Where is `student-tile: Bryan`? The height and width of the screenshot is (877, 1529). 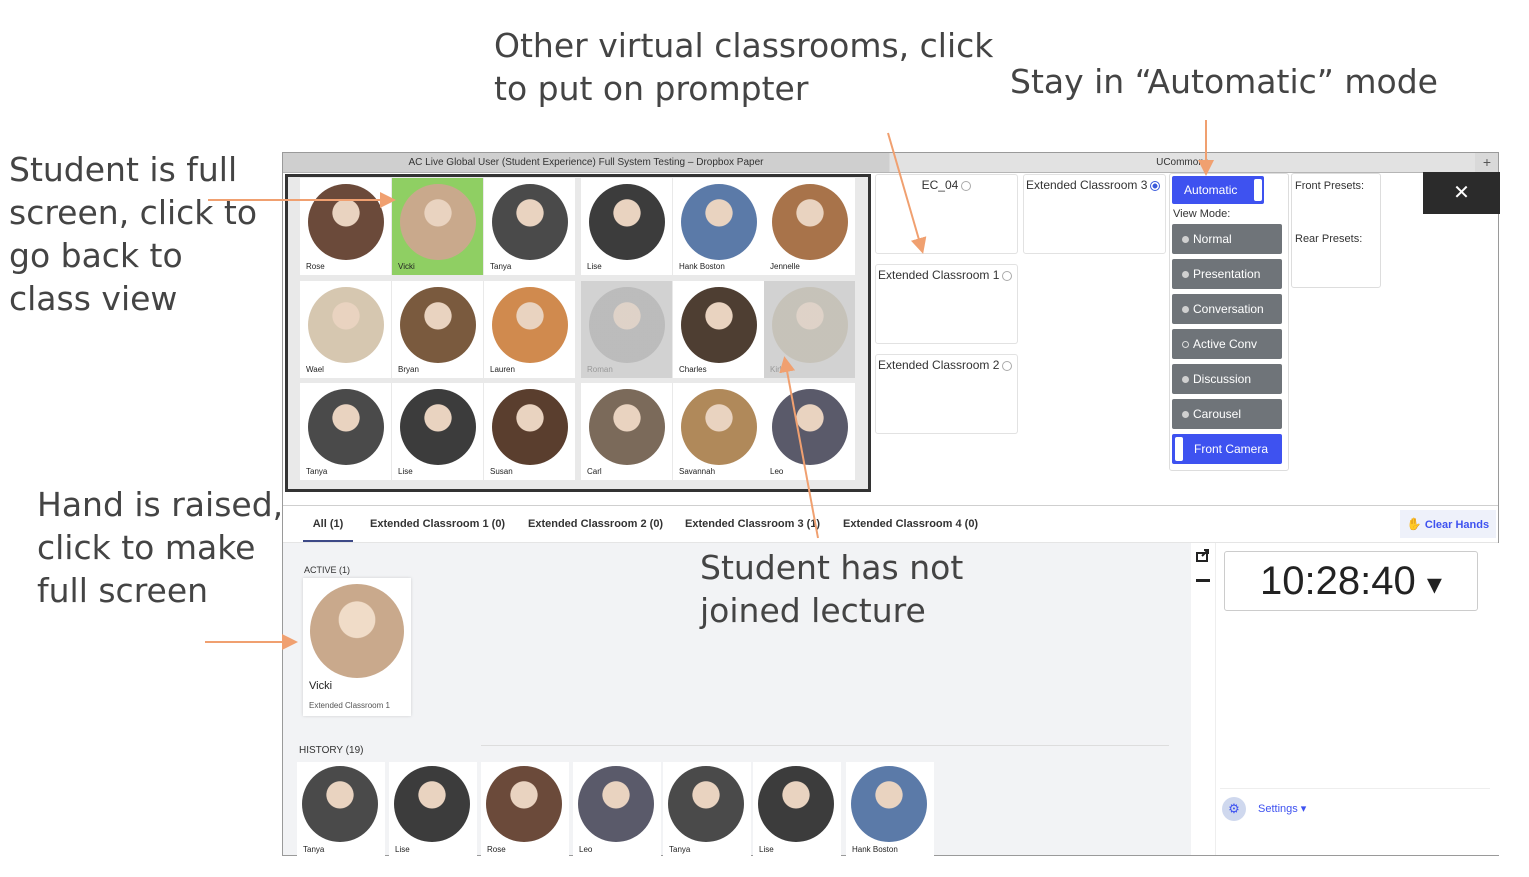 student-tile: Bryan is located at coordinates (437, 329).